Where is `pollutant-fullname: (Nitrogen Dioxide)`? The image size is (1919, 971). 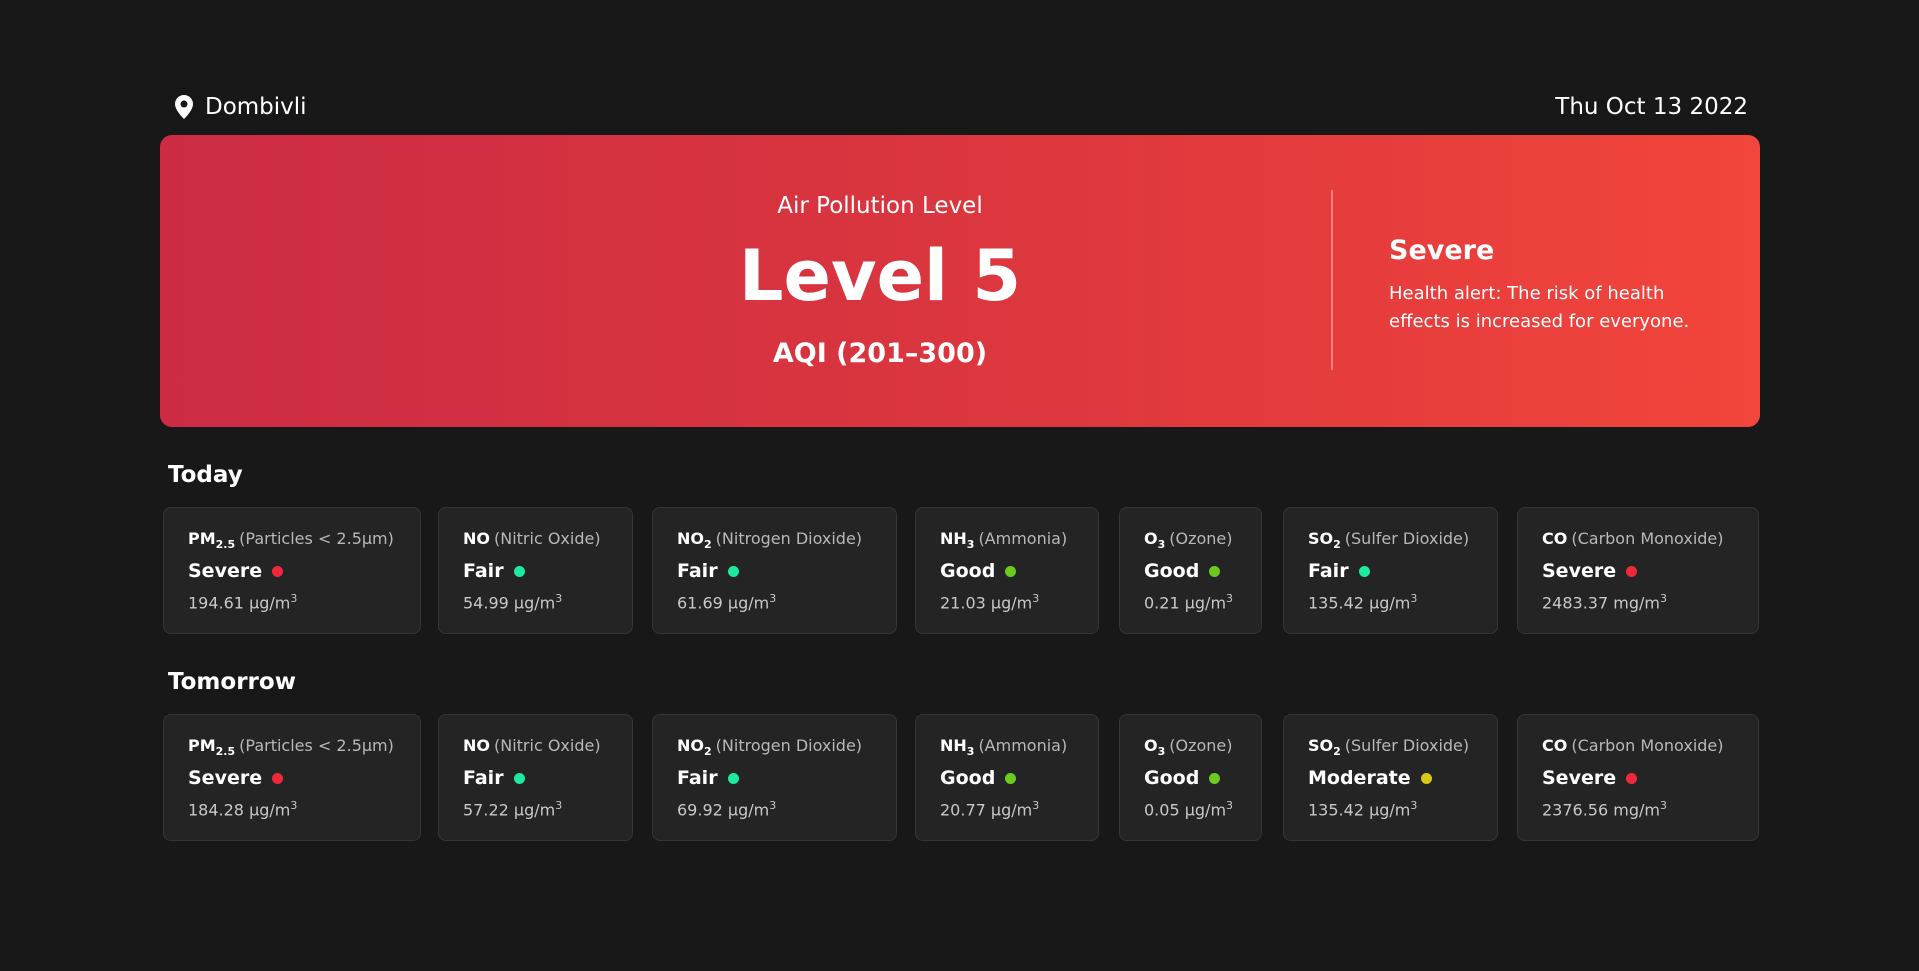
pollutant-fullname: (Nitrogen Dioxide) is located at coordinates (789, 745).